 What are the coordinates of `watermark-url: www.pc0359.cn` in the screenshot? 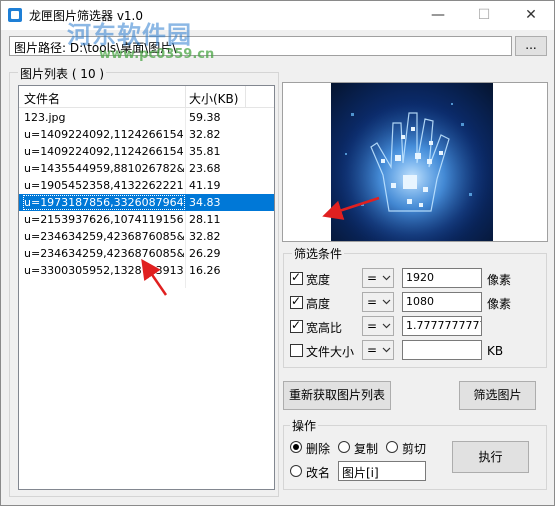 It's located at (157, 54).